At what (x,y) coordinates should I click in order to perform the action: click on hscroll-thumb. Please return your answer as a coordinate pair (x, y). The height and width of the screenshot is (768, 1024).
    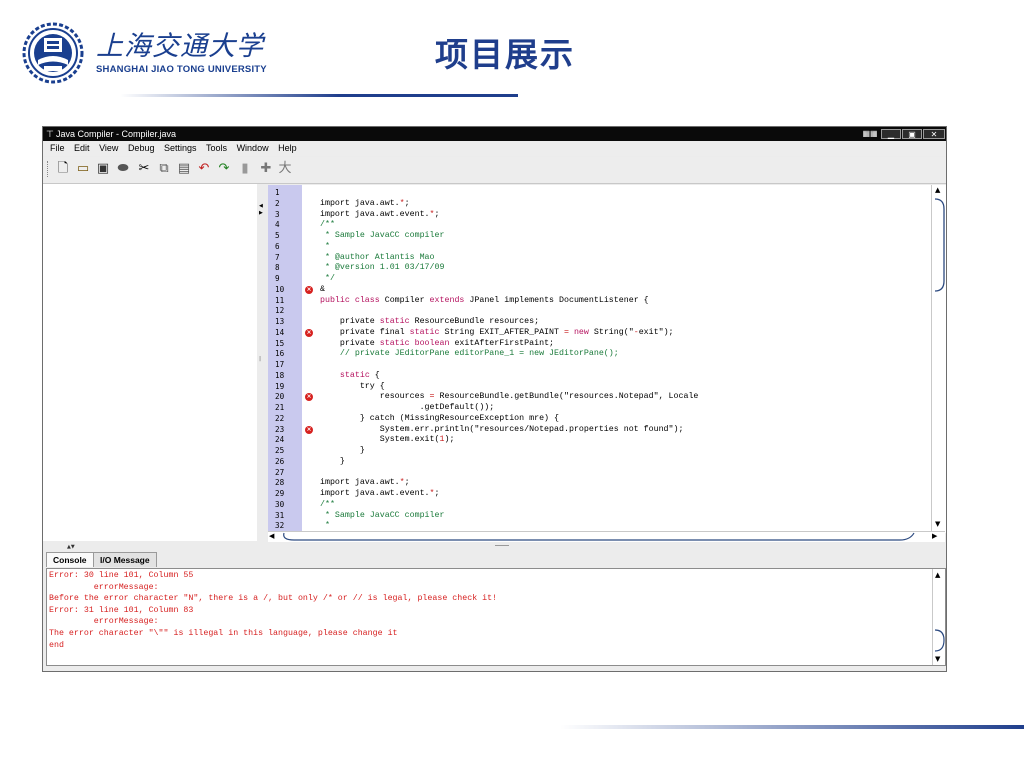
    Looking at the image, I should click on (600, 537).